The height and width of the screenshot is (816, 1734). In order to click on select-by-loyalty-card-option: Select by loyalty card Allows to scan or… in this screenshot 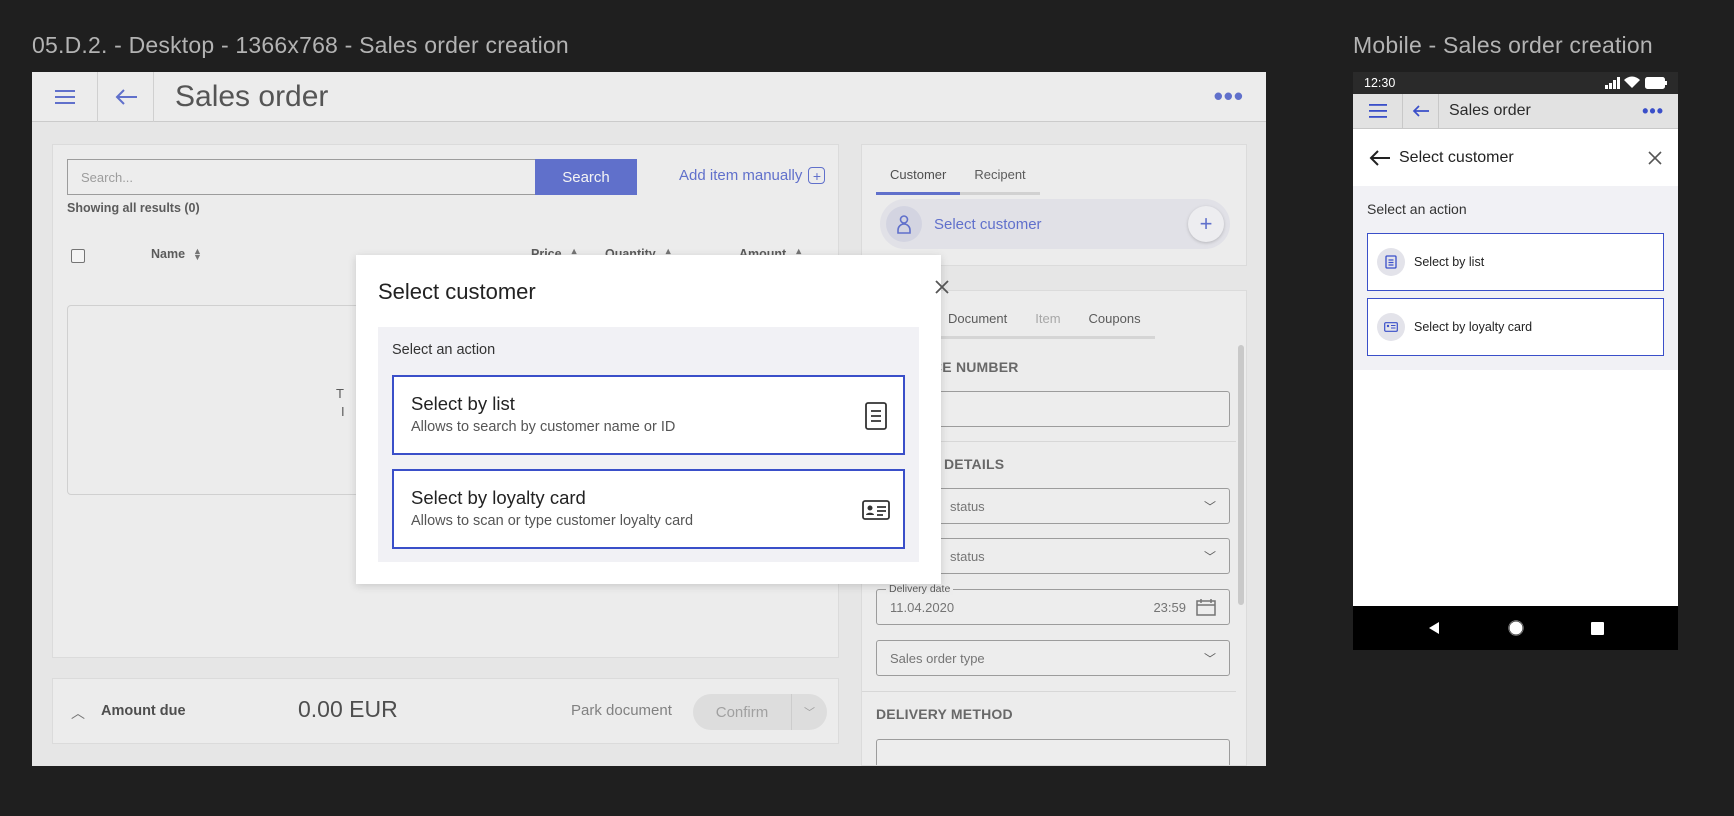, I will do `click(648, 509)`.